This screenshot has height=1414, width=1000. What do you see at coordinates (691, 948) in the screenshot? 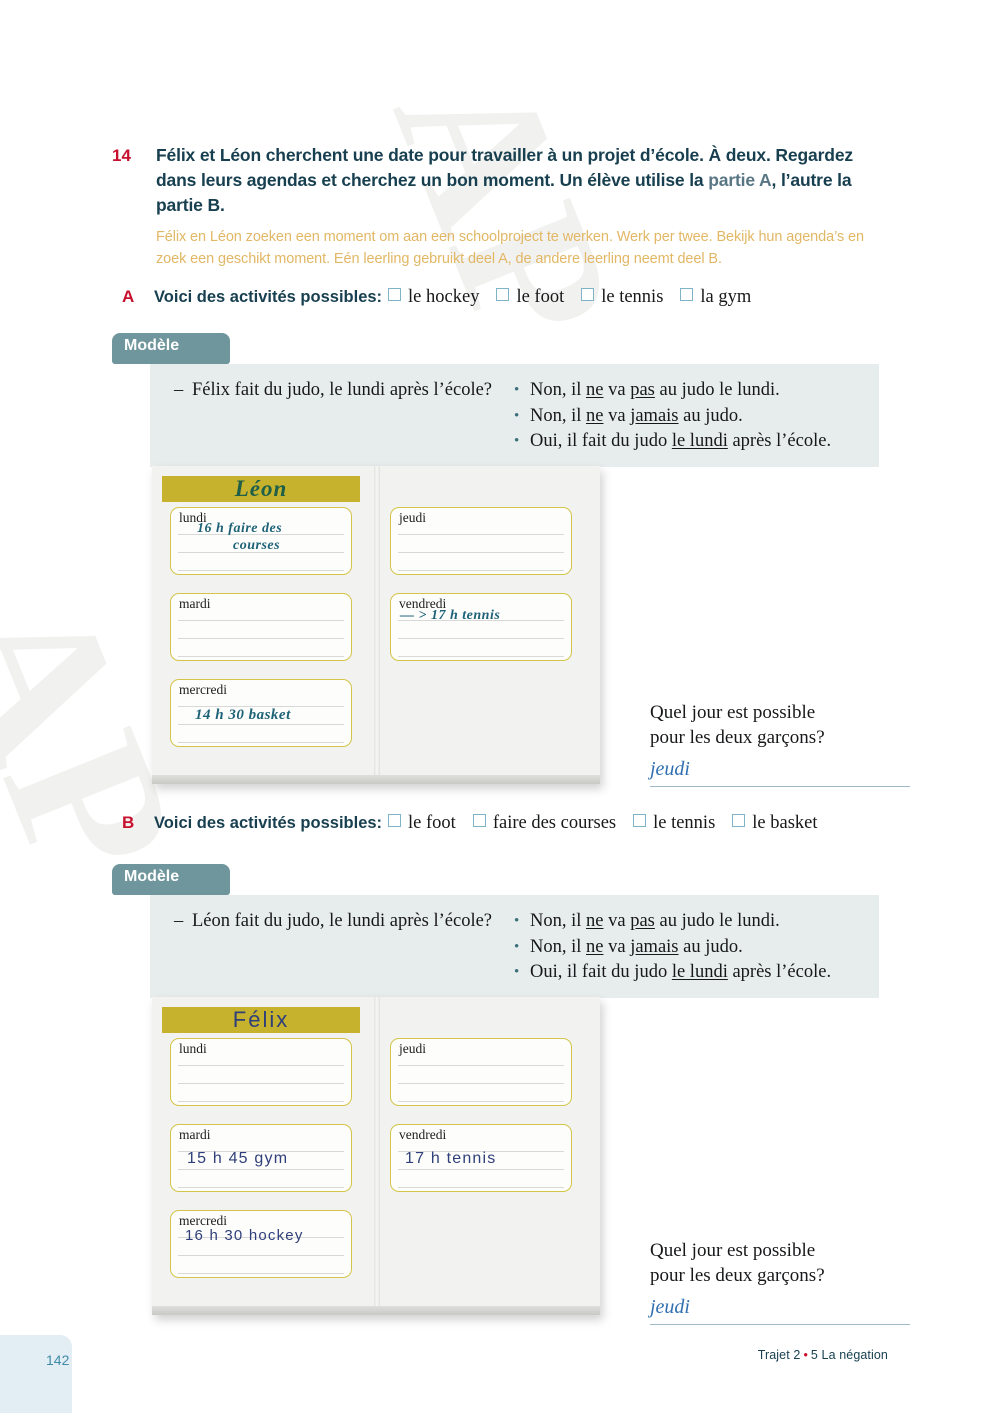
I see `modele-answer-b-1: • Non, il ne va jamais au judo.` at bounding box center [691, 948].